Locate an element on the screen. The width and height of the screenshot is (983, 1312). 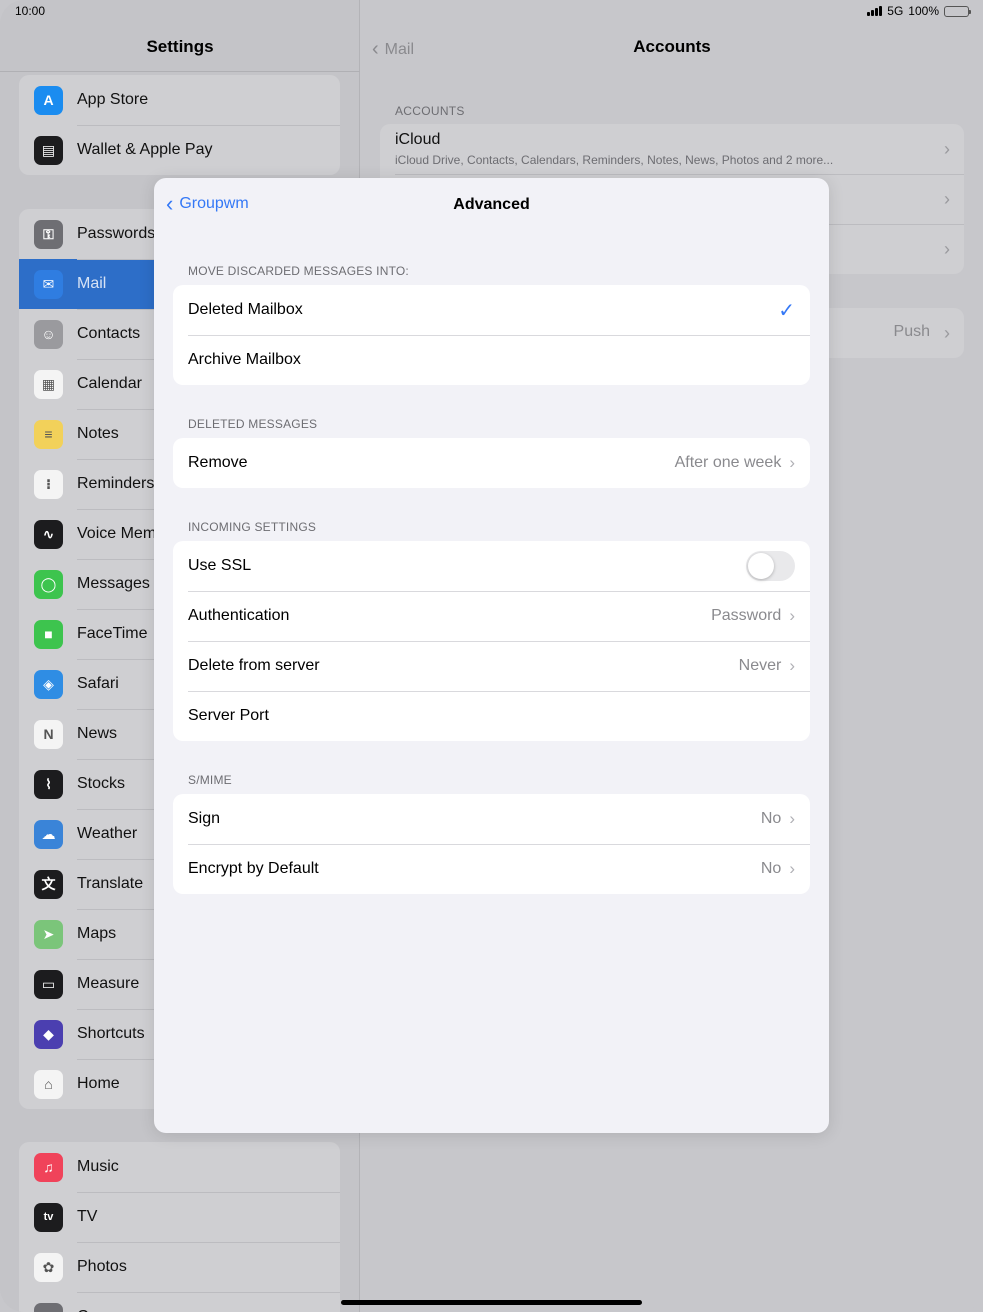
measure-icon: ▭ is located at coordinates (48, 984).